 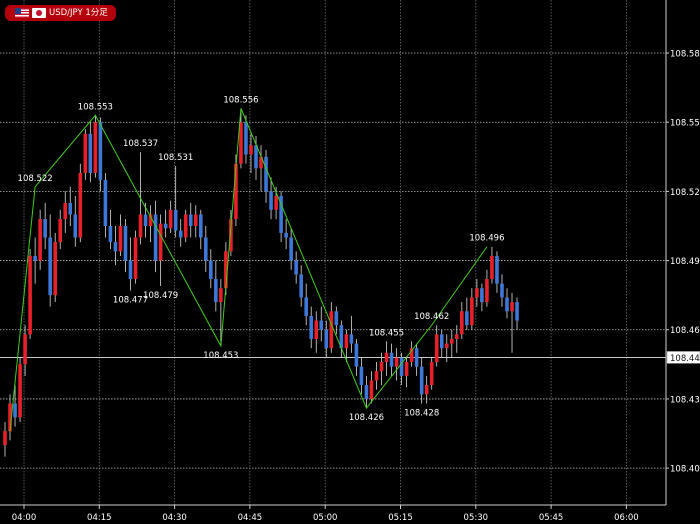 What do you see at coordinates (626, 518) in the screenshot?
I see `x-tick-label: 06:00` at bounding box center [626, 518].